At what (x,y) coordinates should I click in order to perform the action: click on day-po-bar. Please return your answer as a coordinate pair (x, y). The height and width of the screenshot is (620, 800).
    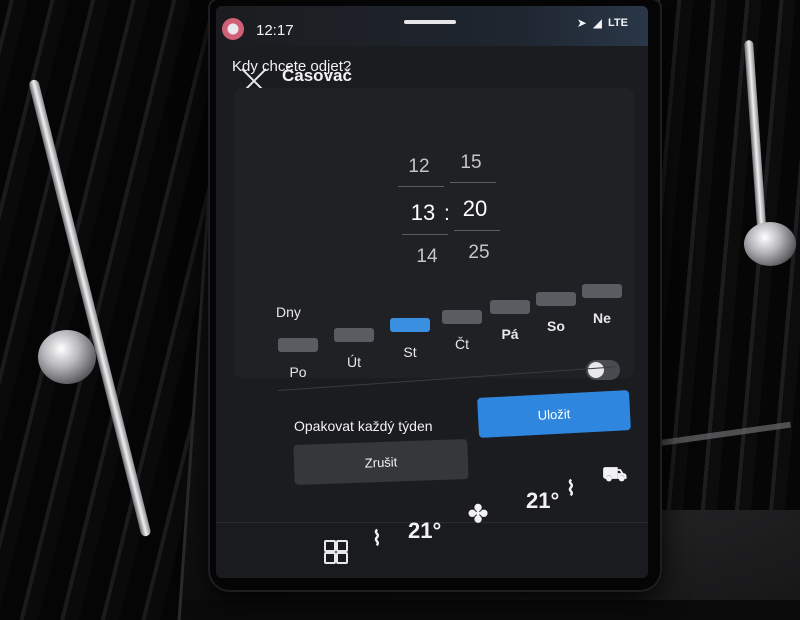
    Looking at the image, I should click on (298, 345).